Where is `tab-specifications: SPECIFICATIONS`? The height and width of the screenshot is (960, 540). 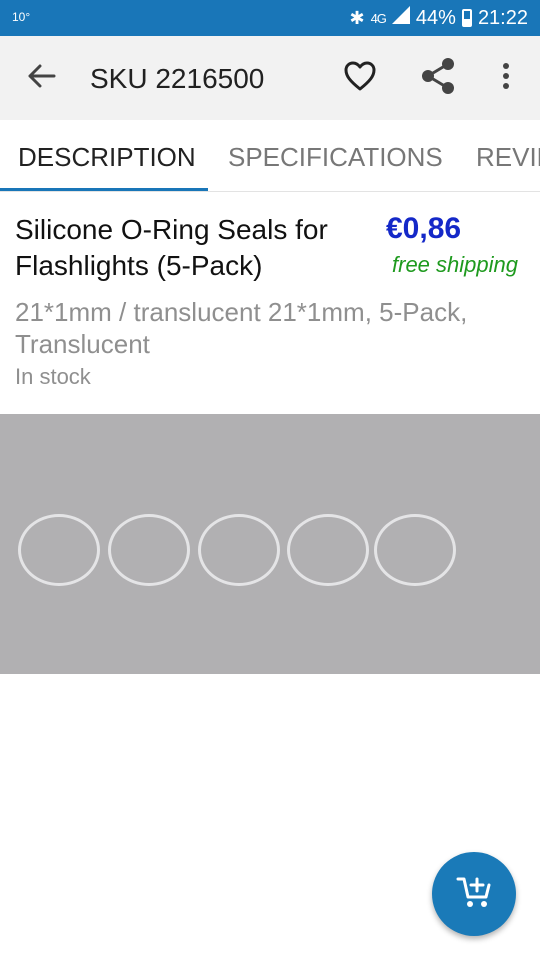
tab-specifications: SPECIFICATIONS is located at coordinates (335, 157).